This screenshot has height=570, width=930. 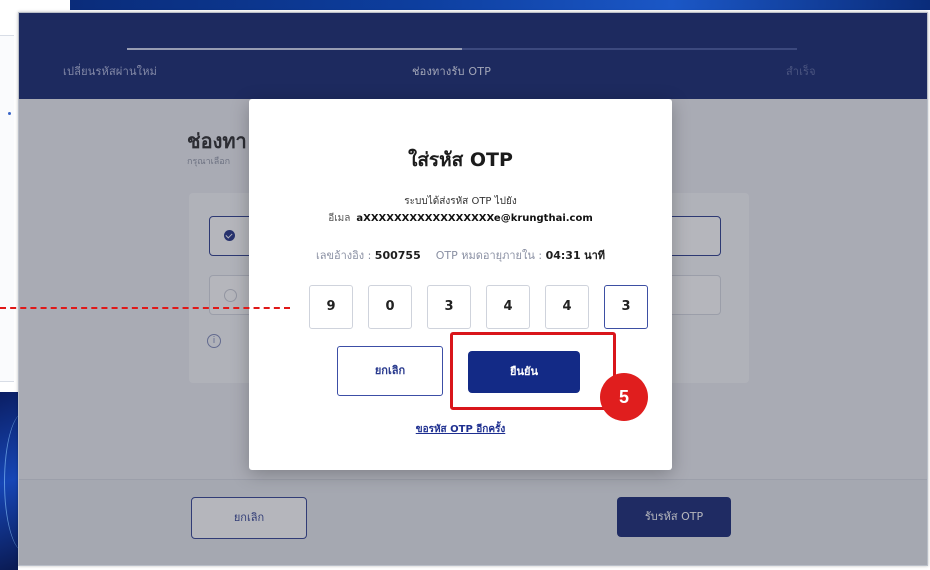 I want to click on otp-digit-input-6: 3, so click(x=626, y=307).